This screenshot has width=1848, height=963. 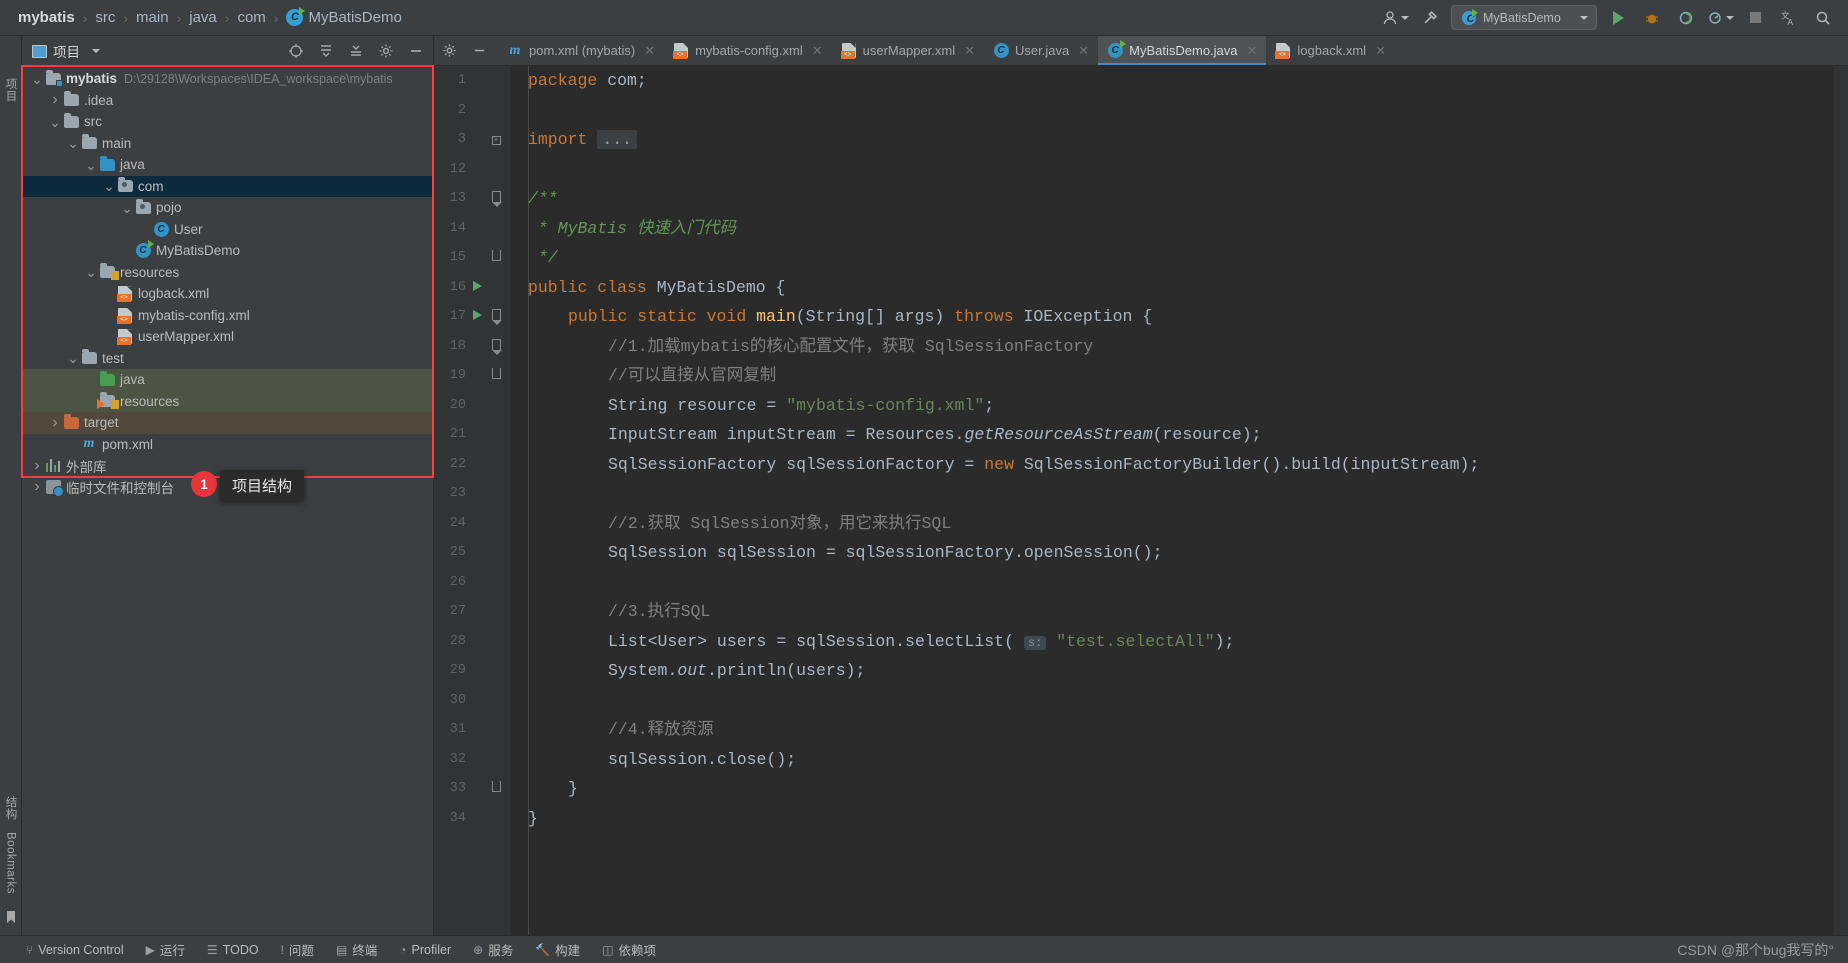 I want to click on code-line: package com;, so click(x=1181, y=81).